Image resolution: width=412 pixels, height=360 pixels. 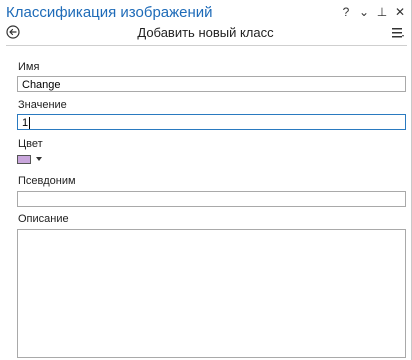 What do you see at coordinates (32, 159) in the screenshot?
I see `color-picker-dropdown` at bounding box center [32, 159].